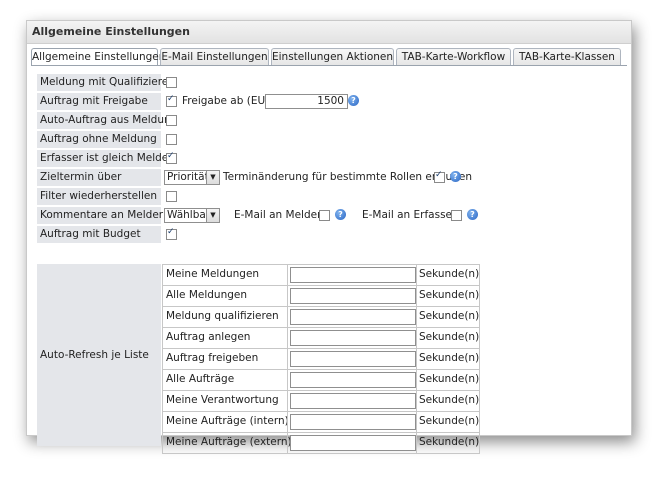 This screenshot has width=671, height=477. What do you see at coordinates (99, 139) in the screenshot?
I see `label-auftrag-ohne-meldung: Auftrag ohne Meldung` at bounding box center [99, 139].